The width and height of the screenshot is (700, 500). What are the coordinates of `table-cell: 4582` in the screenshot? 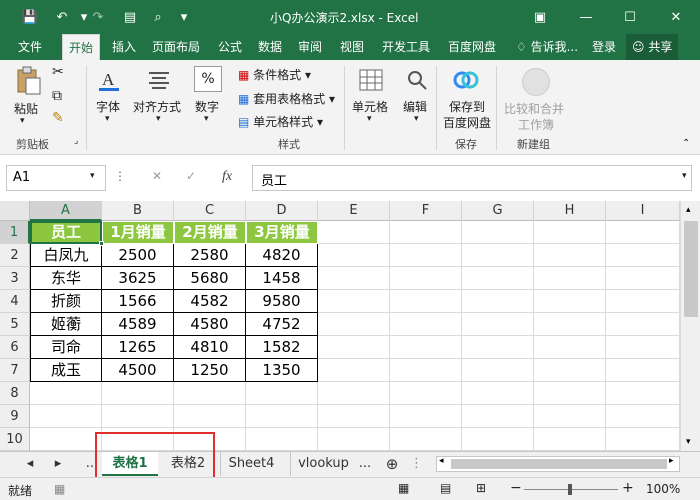 It's located at (210, 301).